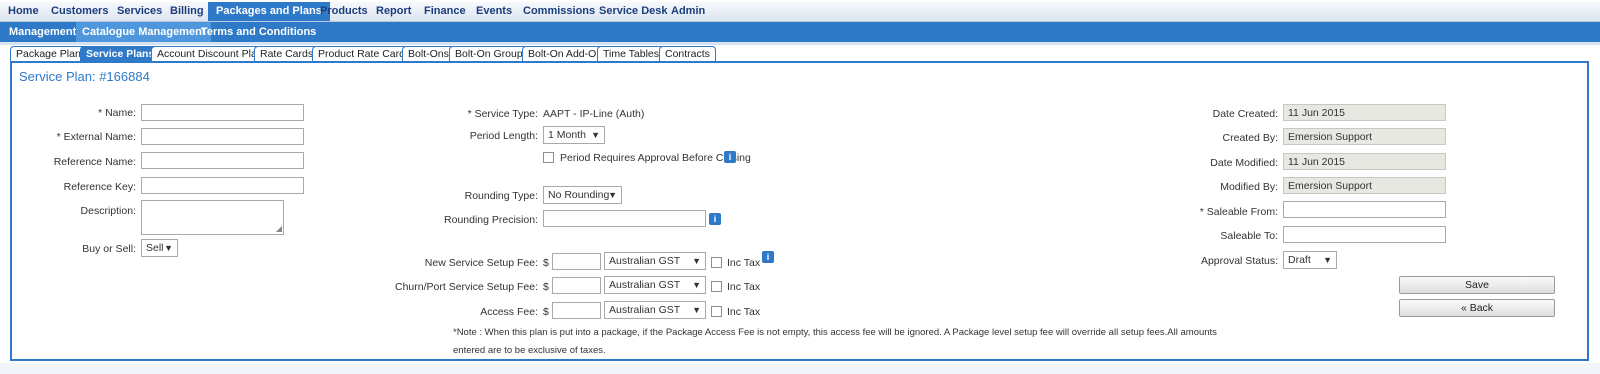  Describe the element at coordinates (1238, 212) in the screenshot. I see `saleable-from-label: * Saleable From:` at that location.